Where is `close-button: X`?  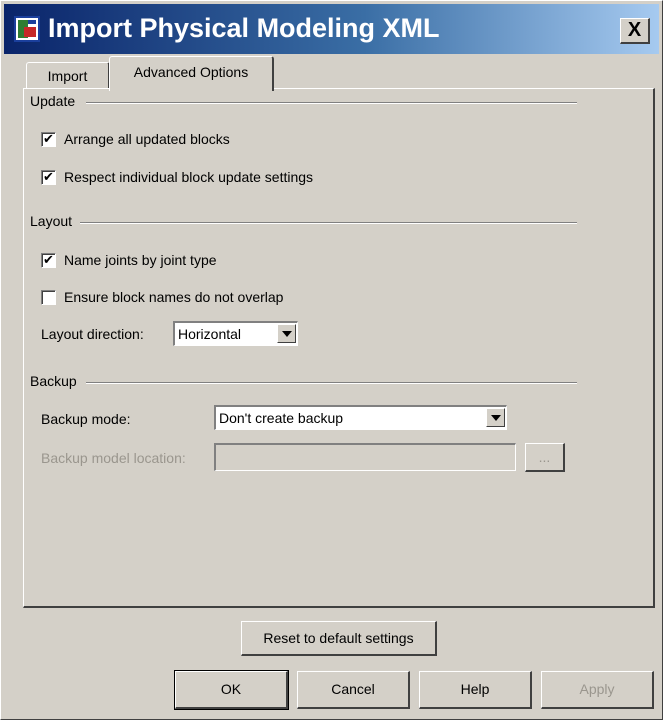
close-button: X is located at coordinates (635, 31).